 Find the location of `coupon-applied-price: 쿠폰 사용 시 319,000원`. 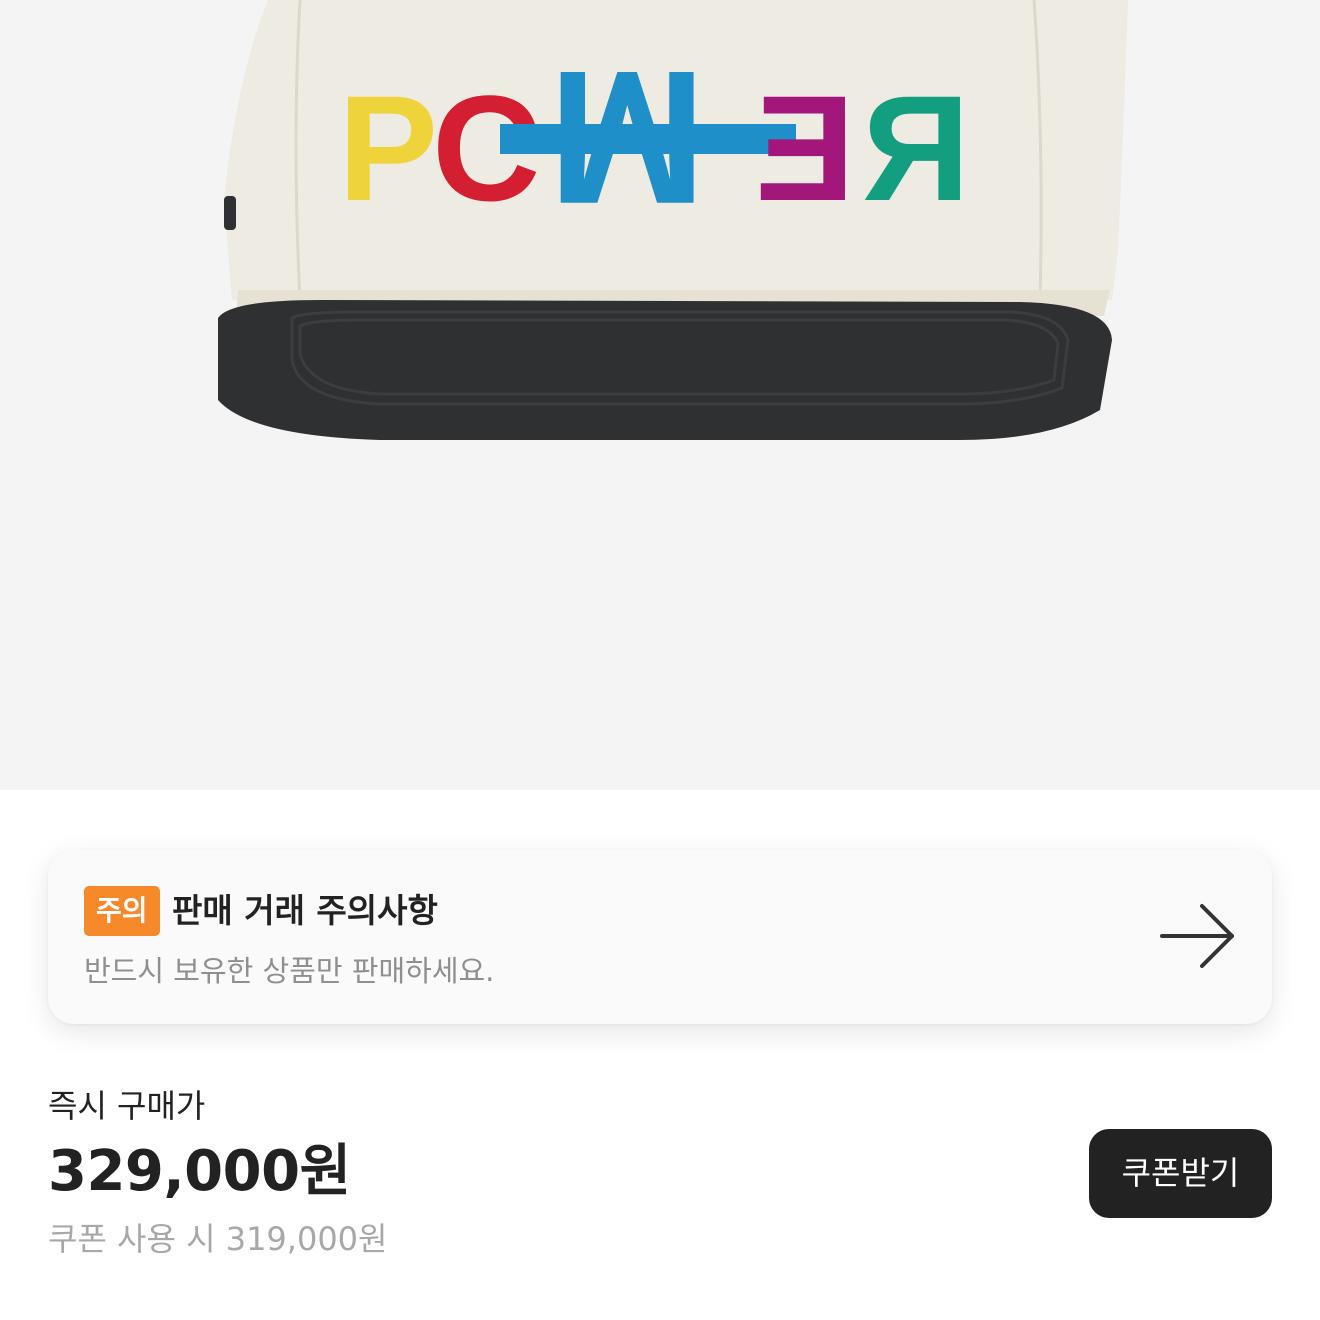

coupon-applied-price: 쿠폰 사용 시 319,000원 is located at coordinates (218, 1239).